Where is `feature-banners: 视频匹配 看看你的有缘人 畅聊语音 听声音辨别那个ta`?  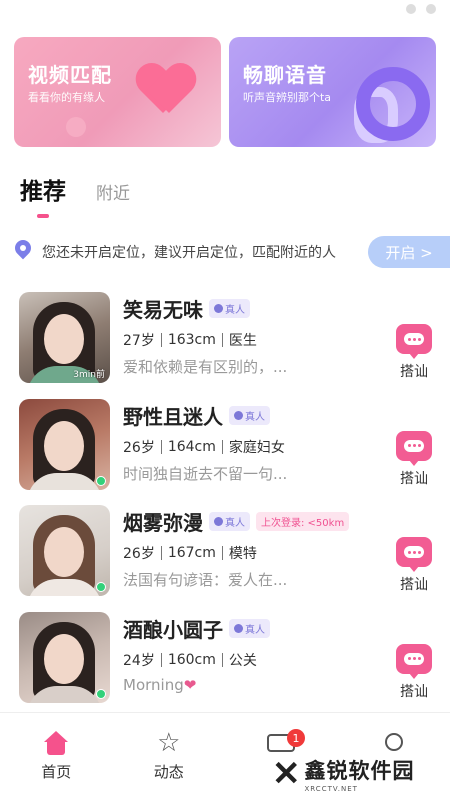
feature-banners: 视频匹配 看看你的有缘人 畅聊语音 听声音辨别那个ta is located at coordinates (225, 92).